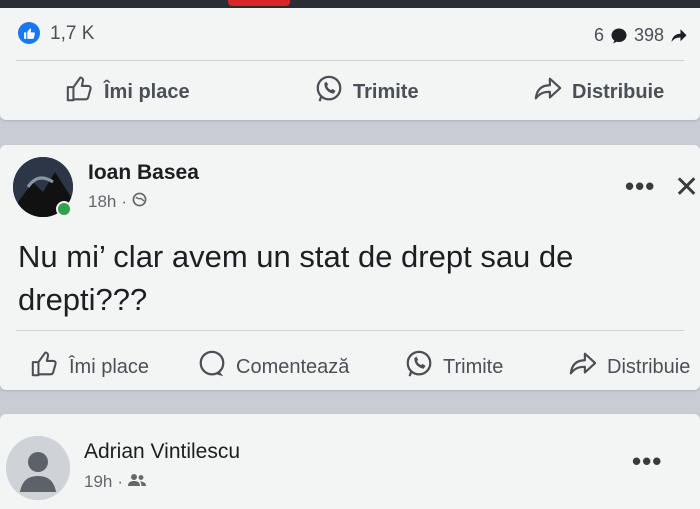  What do you see at coordinates (679, 36) in the screenshot?
I see `share-count-icon` at bounding box center [679, 36].